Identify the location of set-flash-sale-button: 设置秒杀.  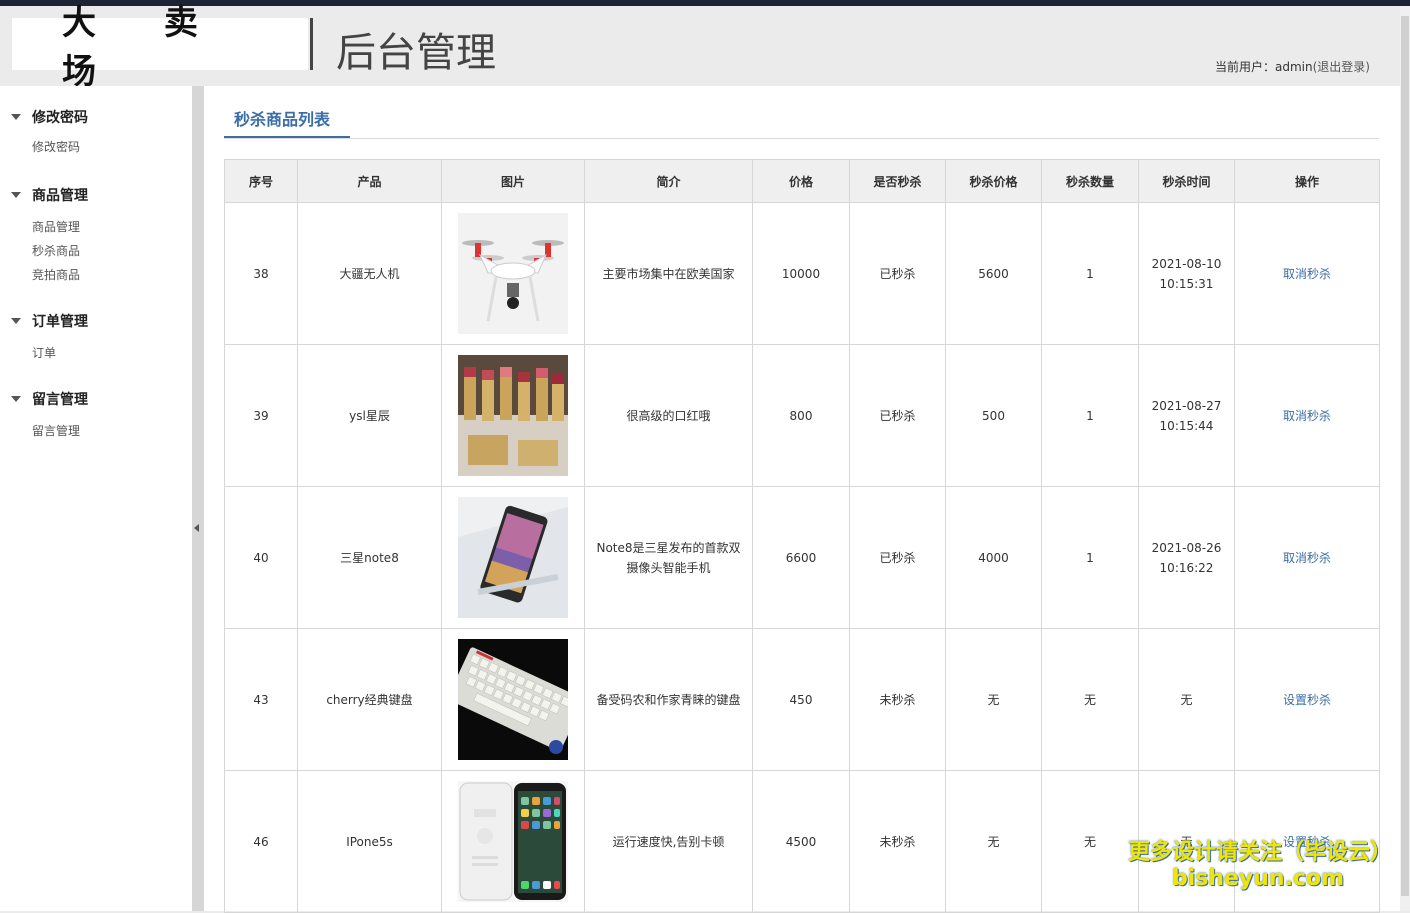
(1307, 700).